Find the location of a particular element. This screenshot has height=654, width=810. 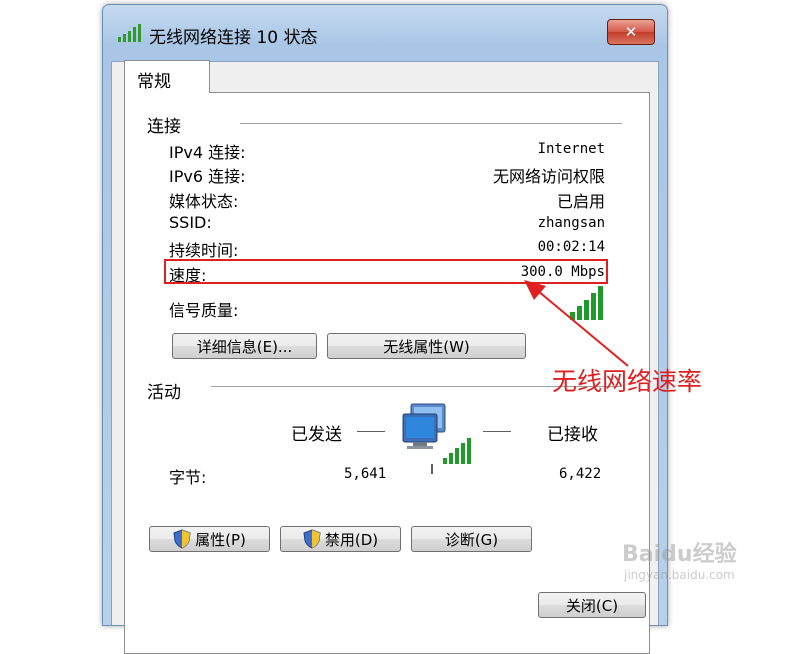

close-button-label: 关闭(C) is located at coordinates (592, 605).